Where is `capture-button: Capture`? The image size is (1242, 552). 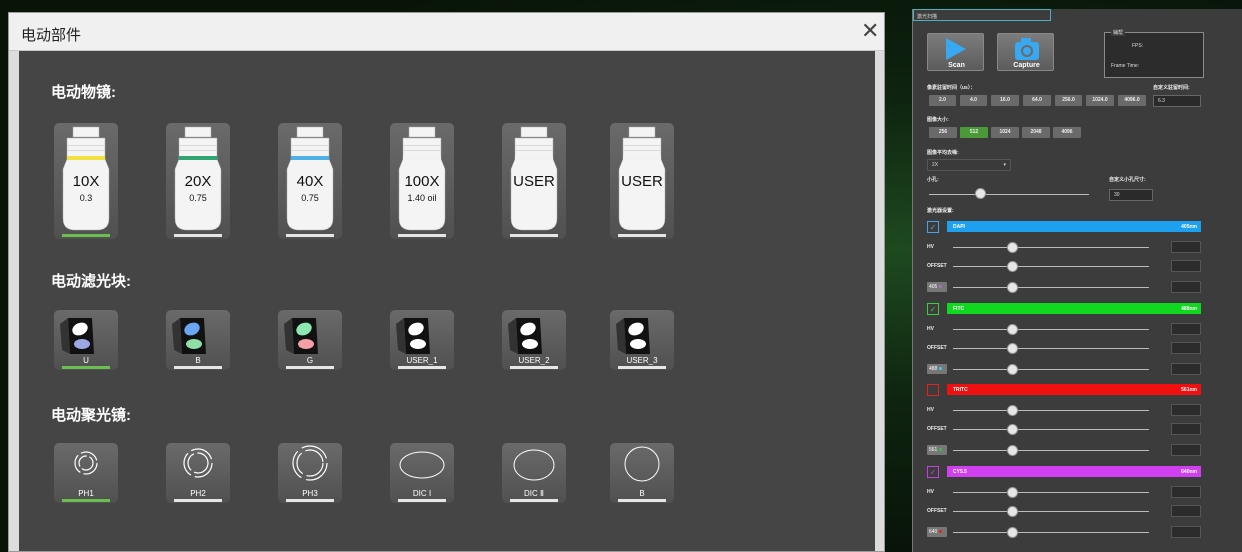 capture-button: Capture is located at coordinates (1025, 52).